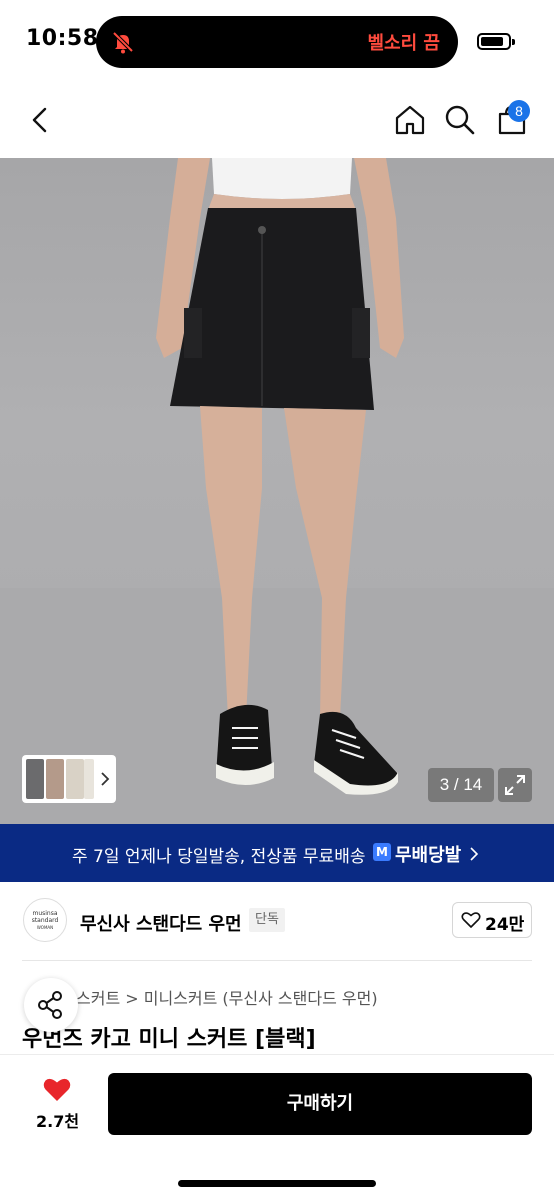  I want to click on brand-name: 무신사 스탠다드 우먼, so click(161, 923).